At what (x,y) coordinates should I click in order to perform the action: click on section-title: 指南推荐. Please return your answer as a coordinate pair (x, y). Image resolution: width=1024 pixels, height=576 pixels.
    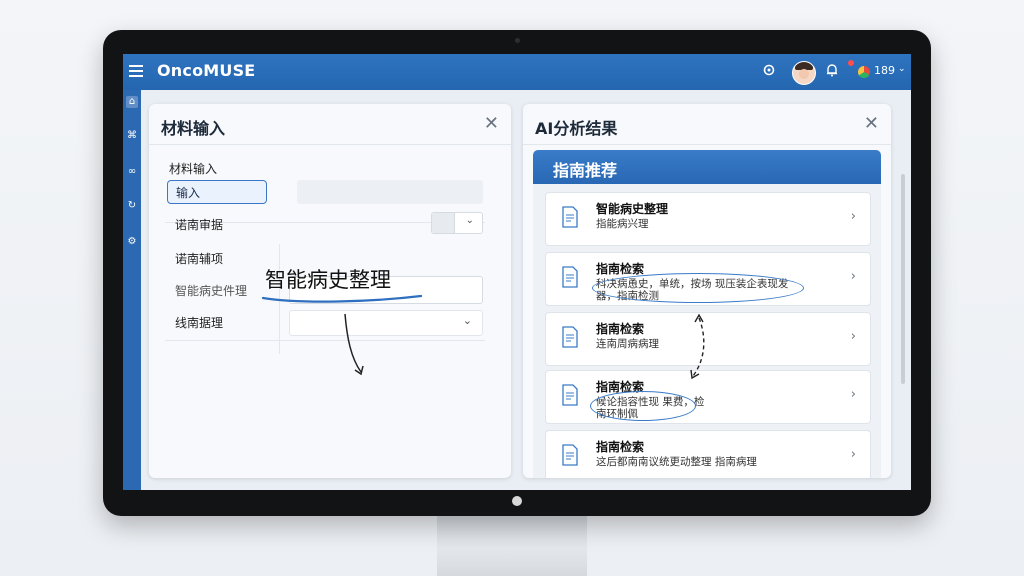
    Looking at the image, I should click on (585, 170).